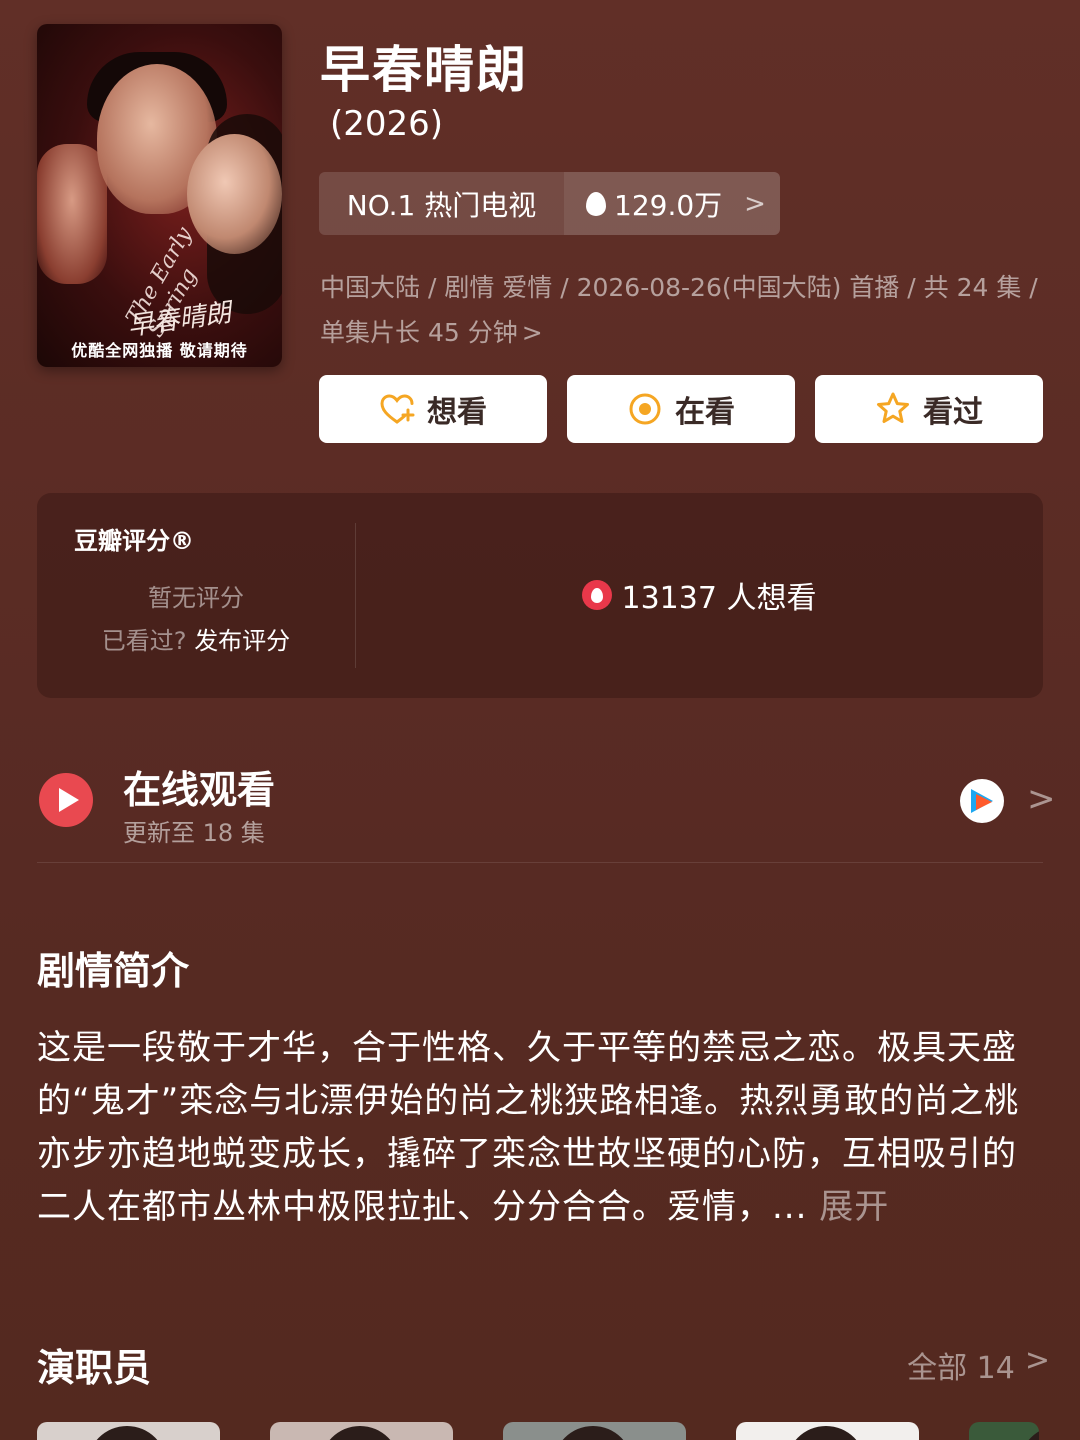  Describe the element at coordinates (134, 541) in the screenshot. I see `douban-rating-label: 豆瓣评分®` at that location.